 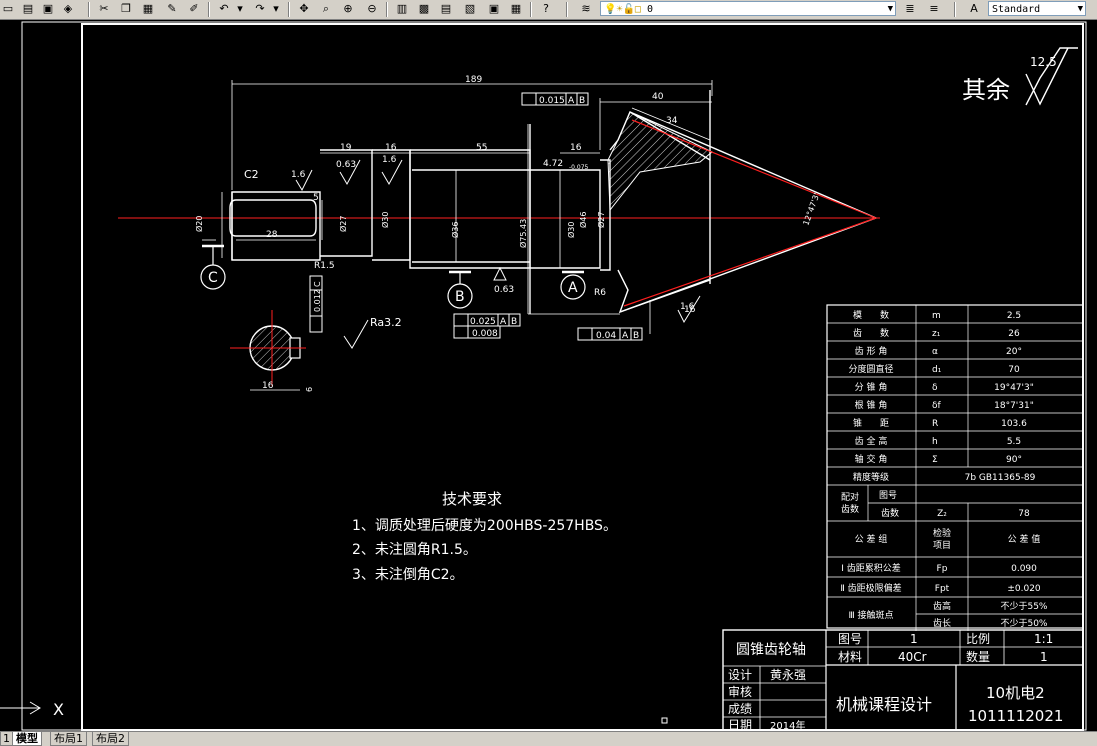 What do you see at coordinates (28, 9) in the screenshot?
I see `open-file-icon: ▤` at bounding box center [28, 9].